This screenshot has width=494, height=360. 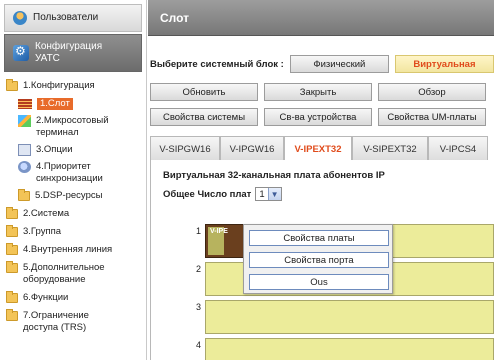 I want to click on tree-item-extension: 4.Внутренняя линия, so click(x=73, y=249).